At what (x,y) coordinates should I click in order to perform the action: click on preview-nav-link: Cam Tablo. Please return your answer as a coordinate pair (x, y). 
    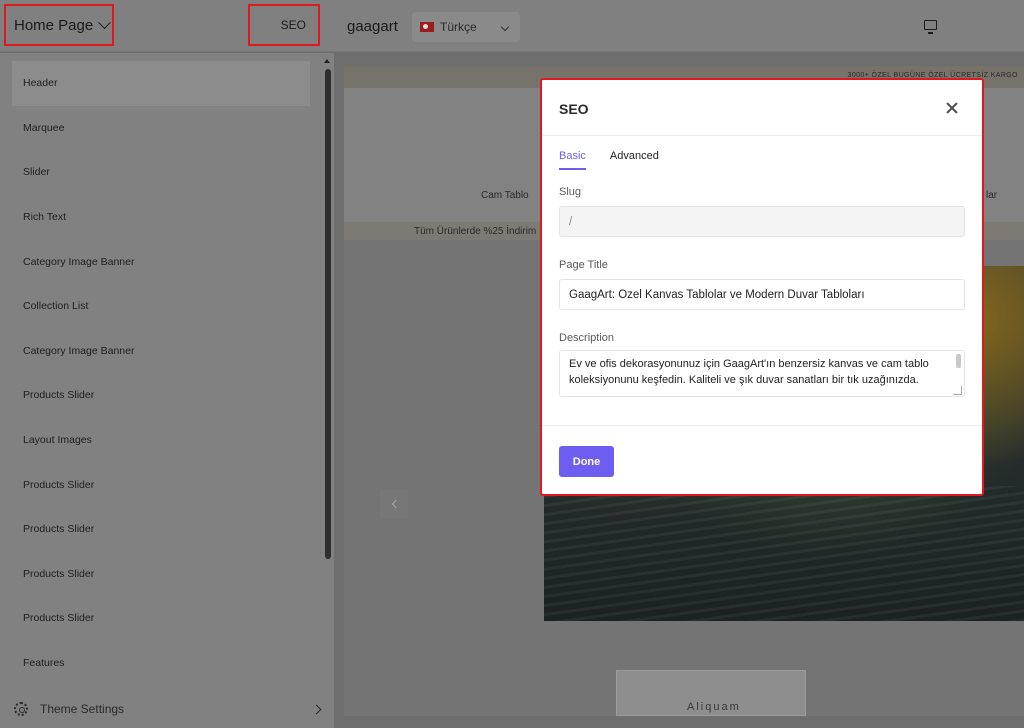
    Looking at the image, I should click on (505, 195).